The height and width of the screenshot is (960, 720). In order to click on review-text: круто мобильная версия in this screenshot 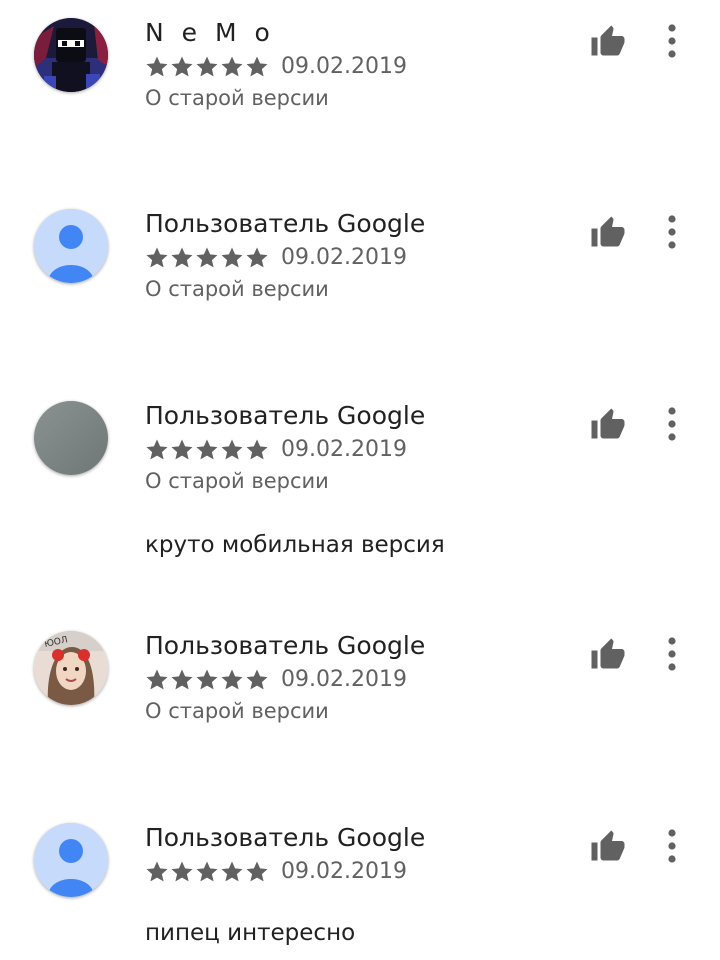, I will do `click(295, 545)`.